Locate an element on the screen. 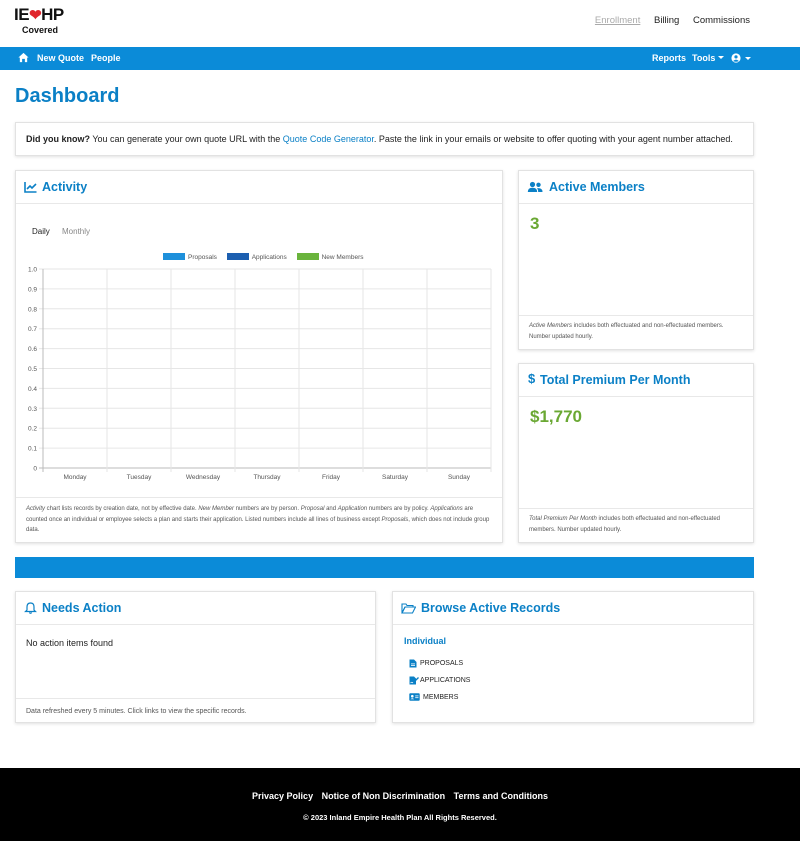  nav-people: People is located at coordinates (106, 58).